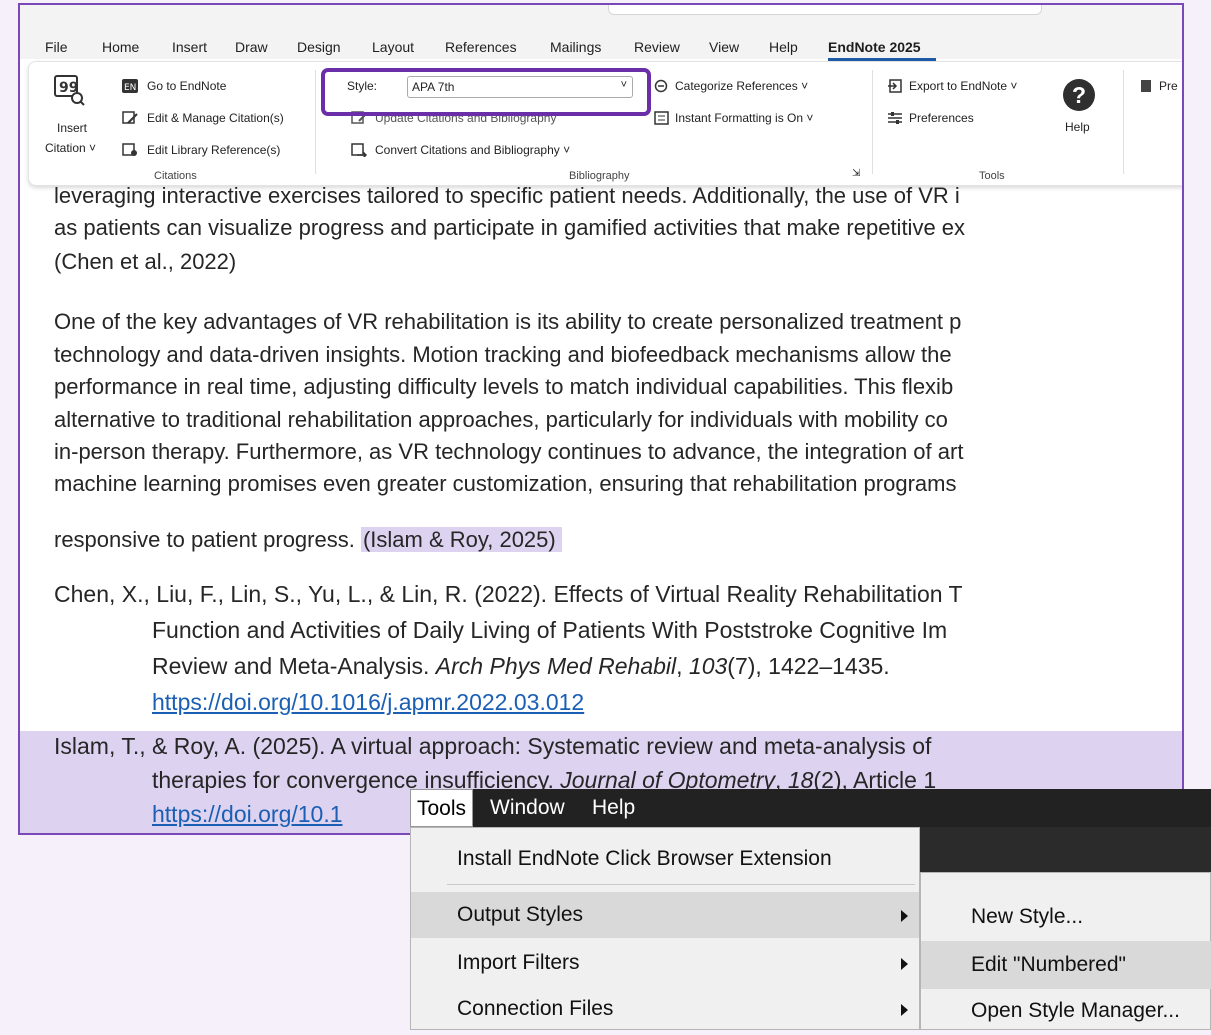 This screenshot has height=1035, width=1211. What do you see at coordinates (518, 962) in the screenshot?
I see `menu-item-label: Import Filters` at bounding box center [518, 962].